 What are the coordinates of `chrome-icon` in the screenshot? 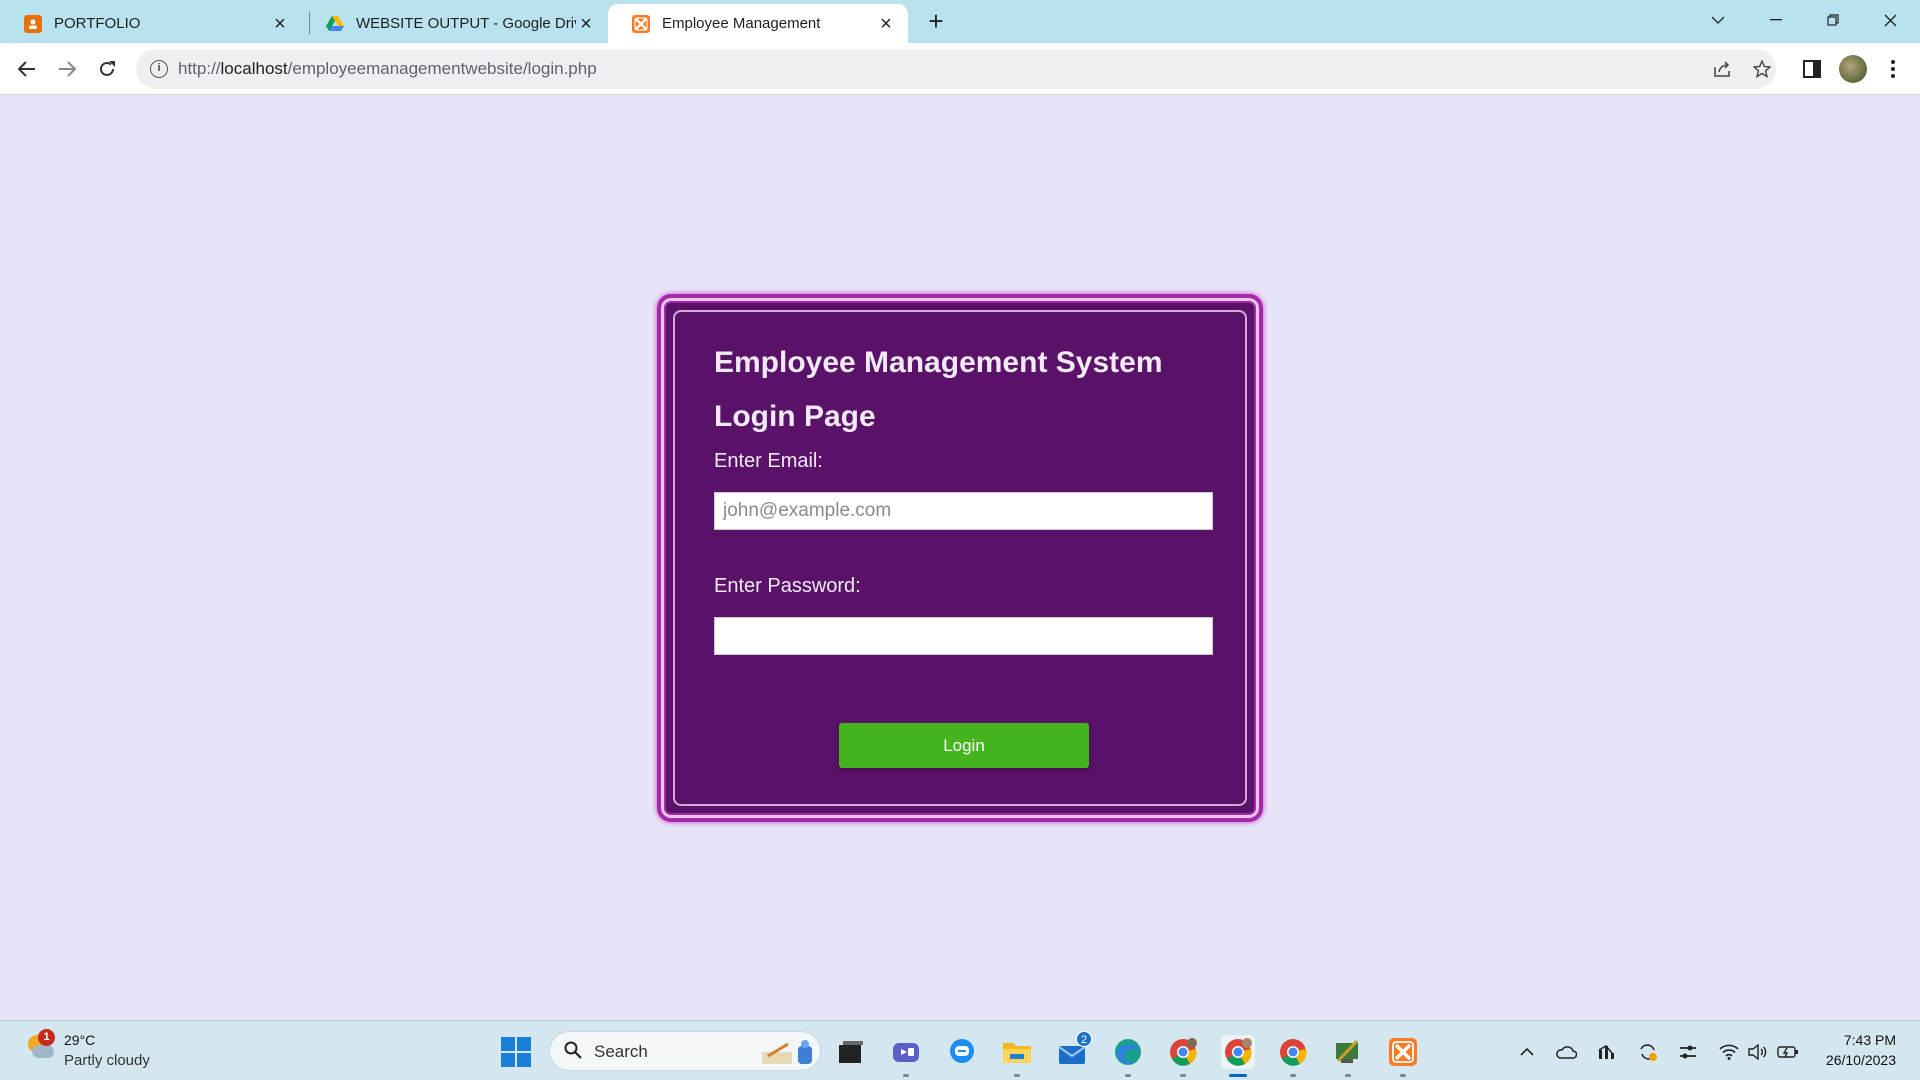 It's located at (1293, 1056).